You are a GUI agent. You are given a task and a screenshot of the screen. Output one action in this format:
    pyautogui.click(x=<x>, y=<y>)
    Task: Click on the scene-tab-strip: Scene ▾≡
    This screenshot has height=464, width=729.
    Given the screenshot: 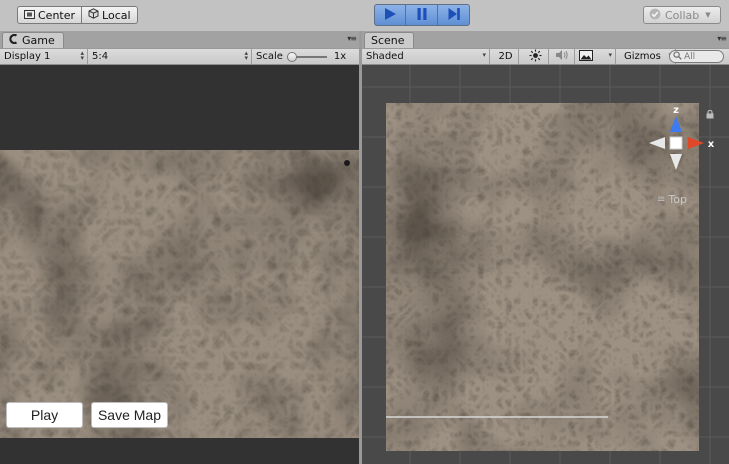 What is the action you would take?
    pyautogui.click(x=545, y=39)
    